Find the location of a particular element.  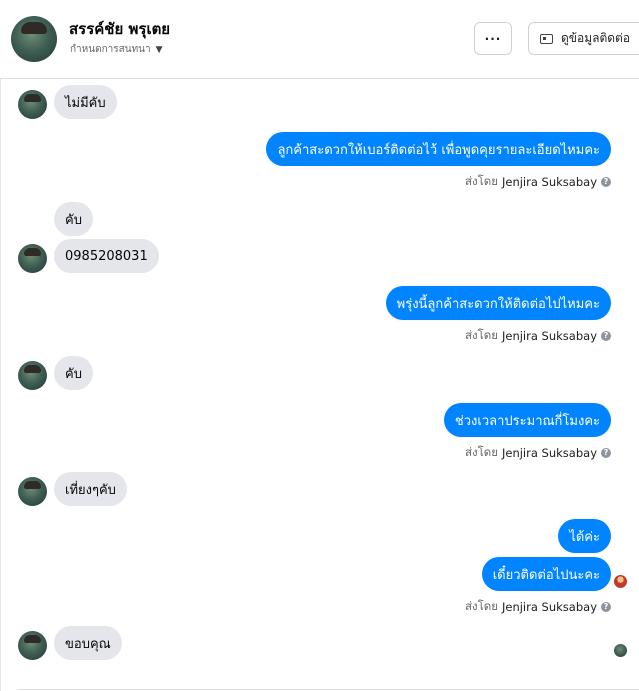

contact-name: สรรค์ชัย พรุเตย is located at coordinates (119, 29).